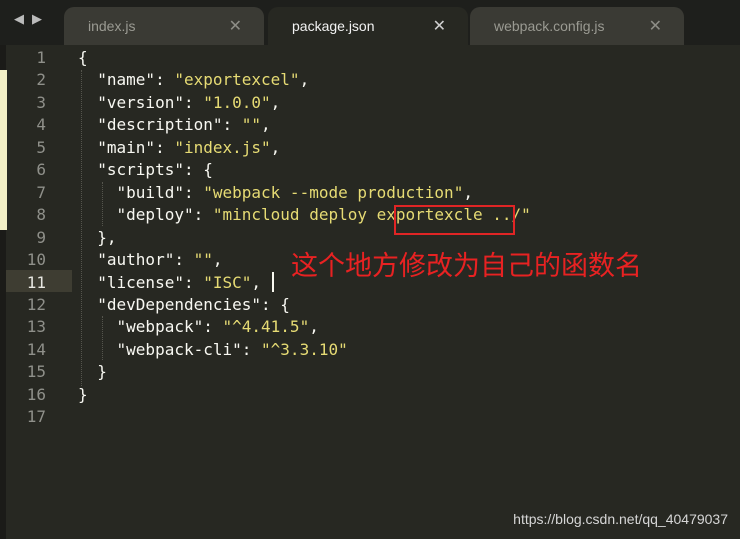 The height and width of the screenshot is (539, 740). What do you see at coordinates (136, 260) in the screenshot?
I see `code-token: "author"` at bounding box center [136, 260].